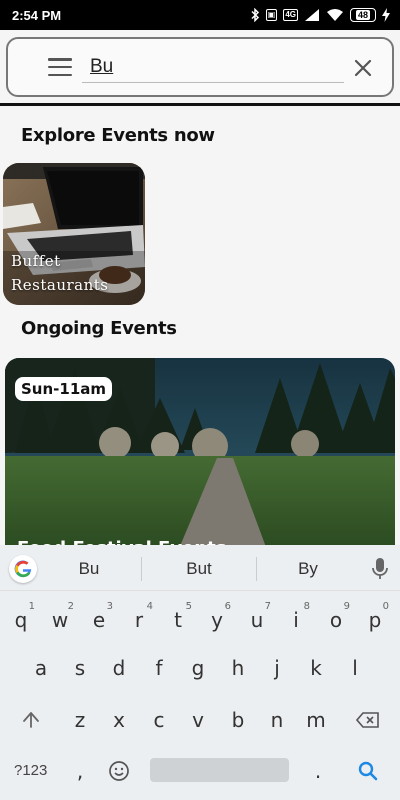  What do you see at coordinates (200, 15) in the screenshot?
I see `status-bar: 2:54 PM ▣ 4G 48` at bounding box center [200, 15].